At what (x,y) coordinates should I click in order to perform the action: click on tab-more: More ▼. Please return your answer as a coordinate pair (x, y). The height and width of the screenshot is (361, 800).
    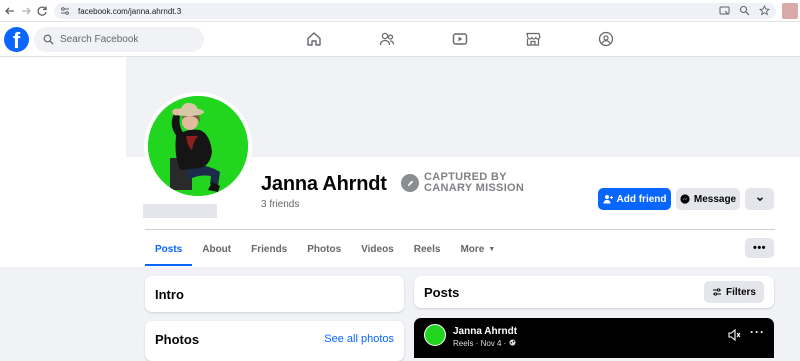
    Looking at the image, I should click on (477, 249).